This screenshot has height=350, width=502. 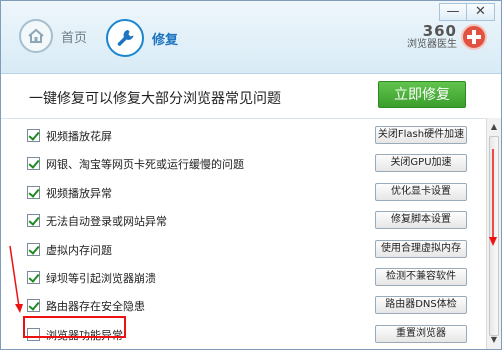 I want to click on red-arrow-left, so click(x=14, y=276).